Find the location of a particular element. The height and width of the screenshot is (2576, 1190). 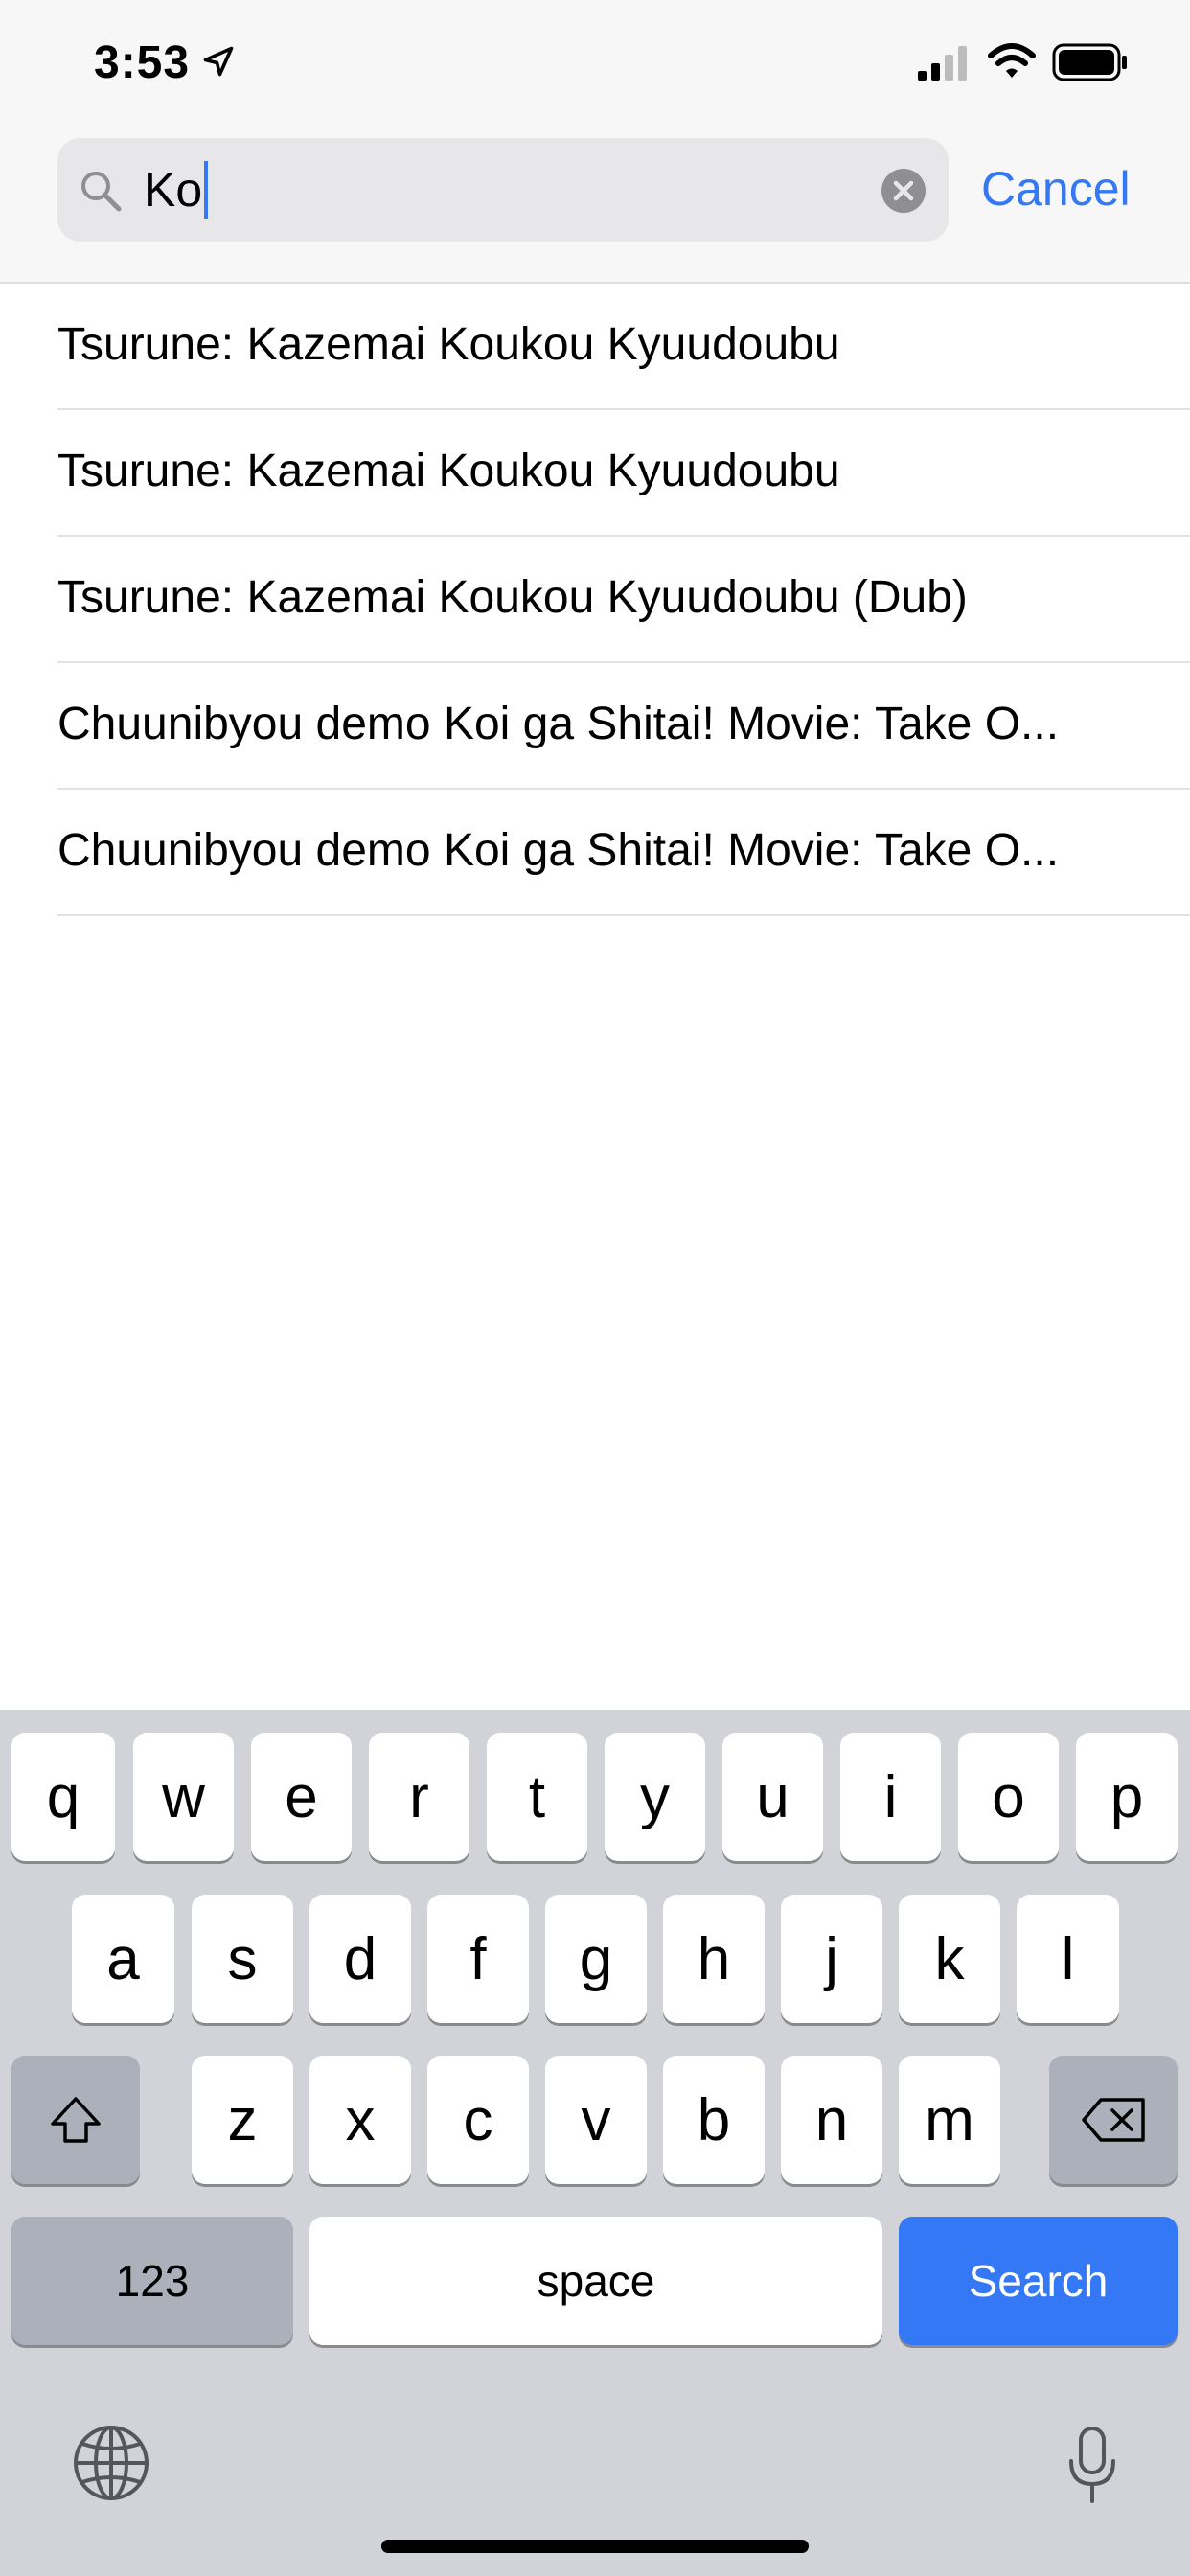

key-l: l is located at coordinates (1068, 1959).